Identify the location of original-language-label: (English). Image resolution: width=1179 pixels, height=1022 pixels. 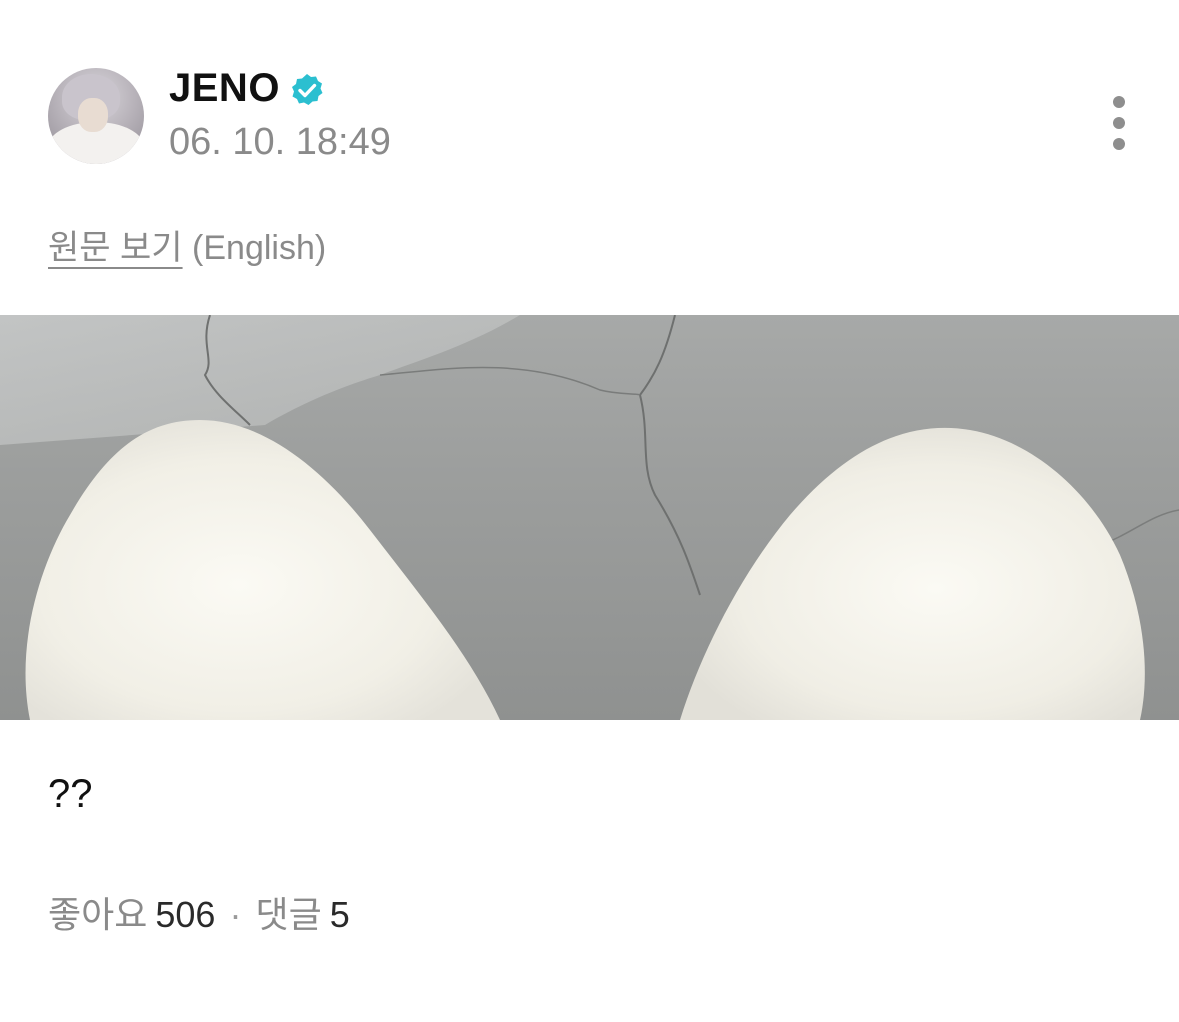
(259, 248).